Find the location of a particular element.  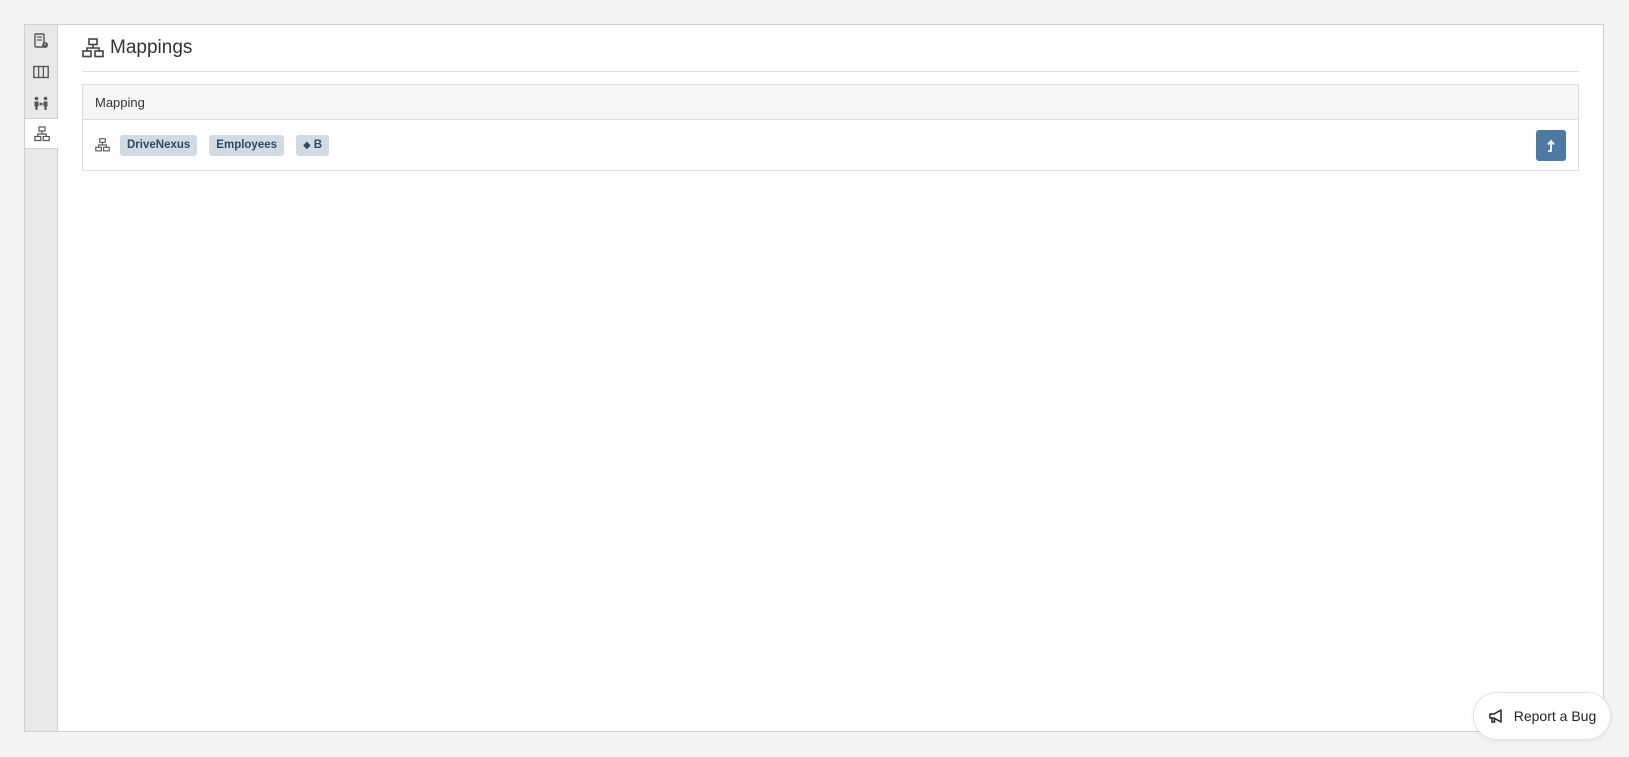

level-up-button is located at coordinates (1551, 145).